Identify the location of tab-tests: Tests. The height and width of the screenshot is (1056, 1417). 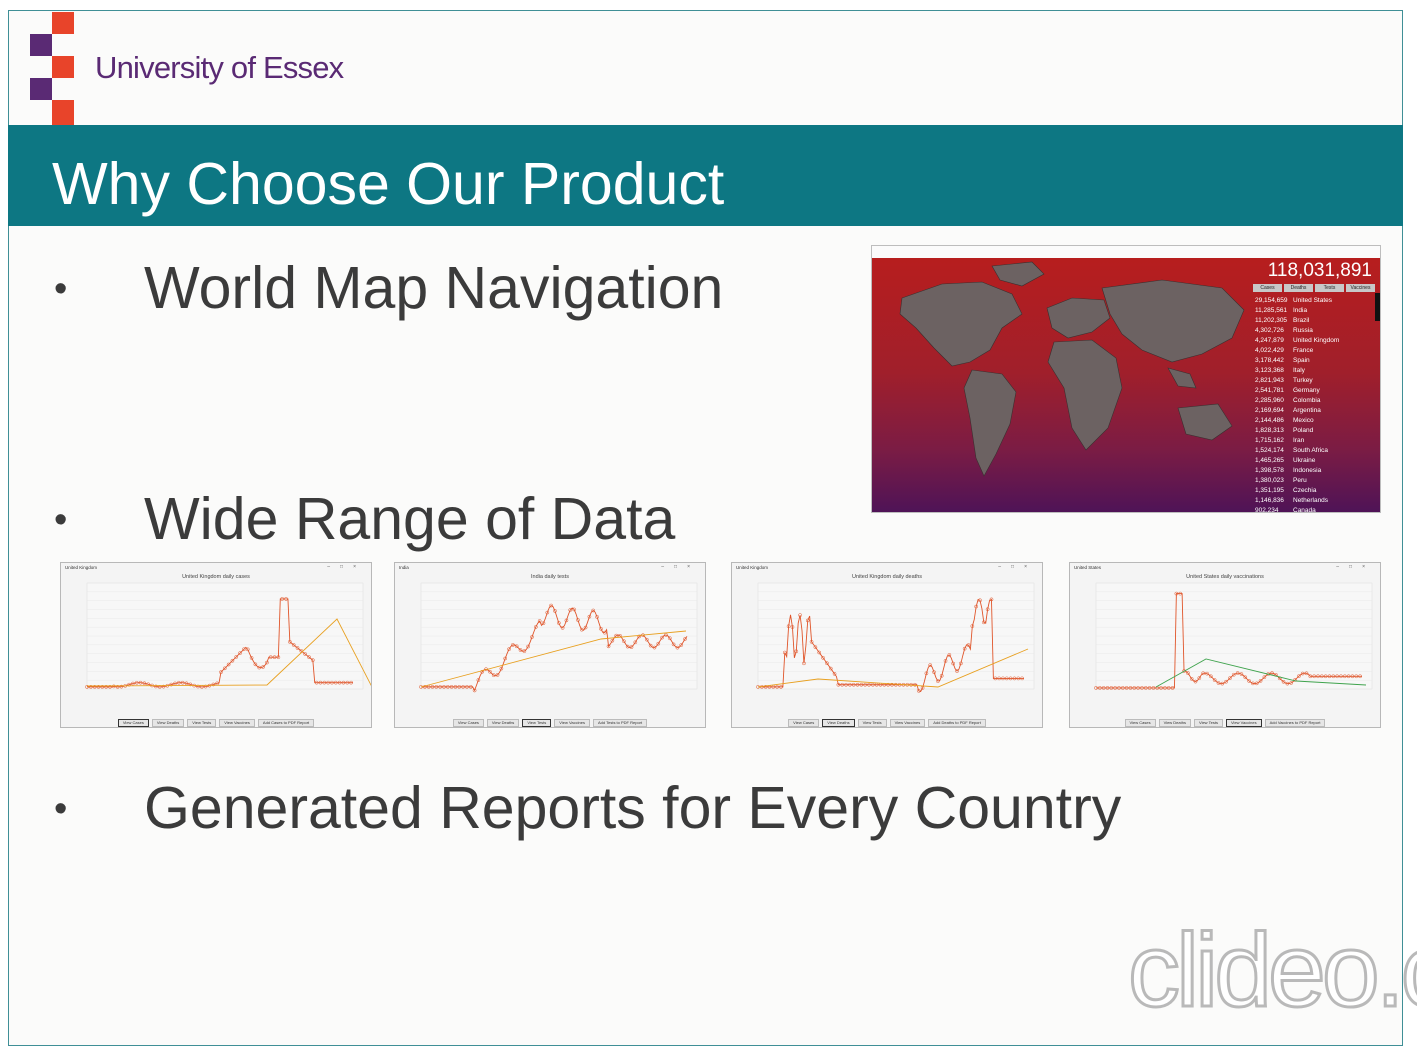
(1329, 288).